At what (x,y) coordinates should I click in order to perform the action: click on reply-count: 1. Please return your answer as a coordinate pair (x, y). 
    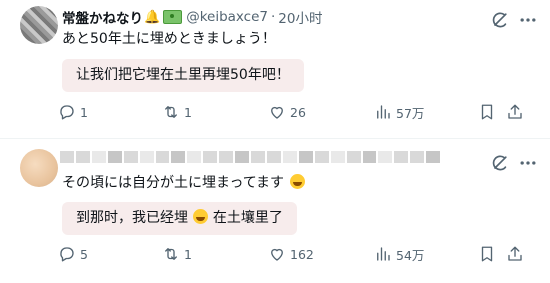
    Looking at the image, I should click on (84, 112).